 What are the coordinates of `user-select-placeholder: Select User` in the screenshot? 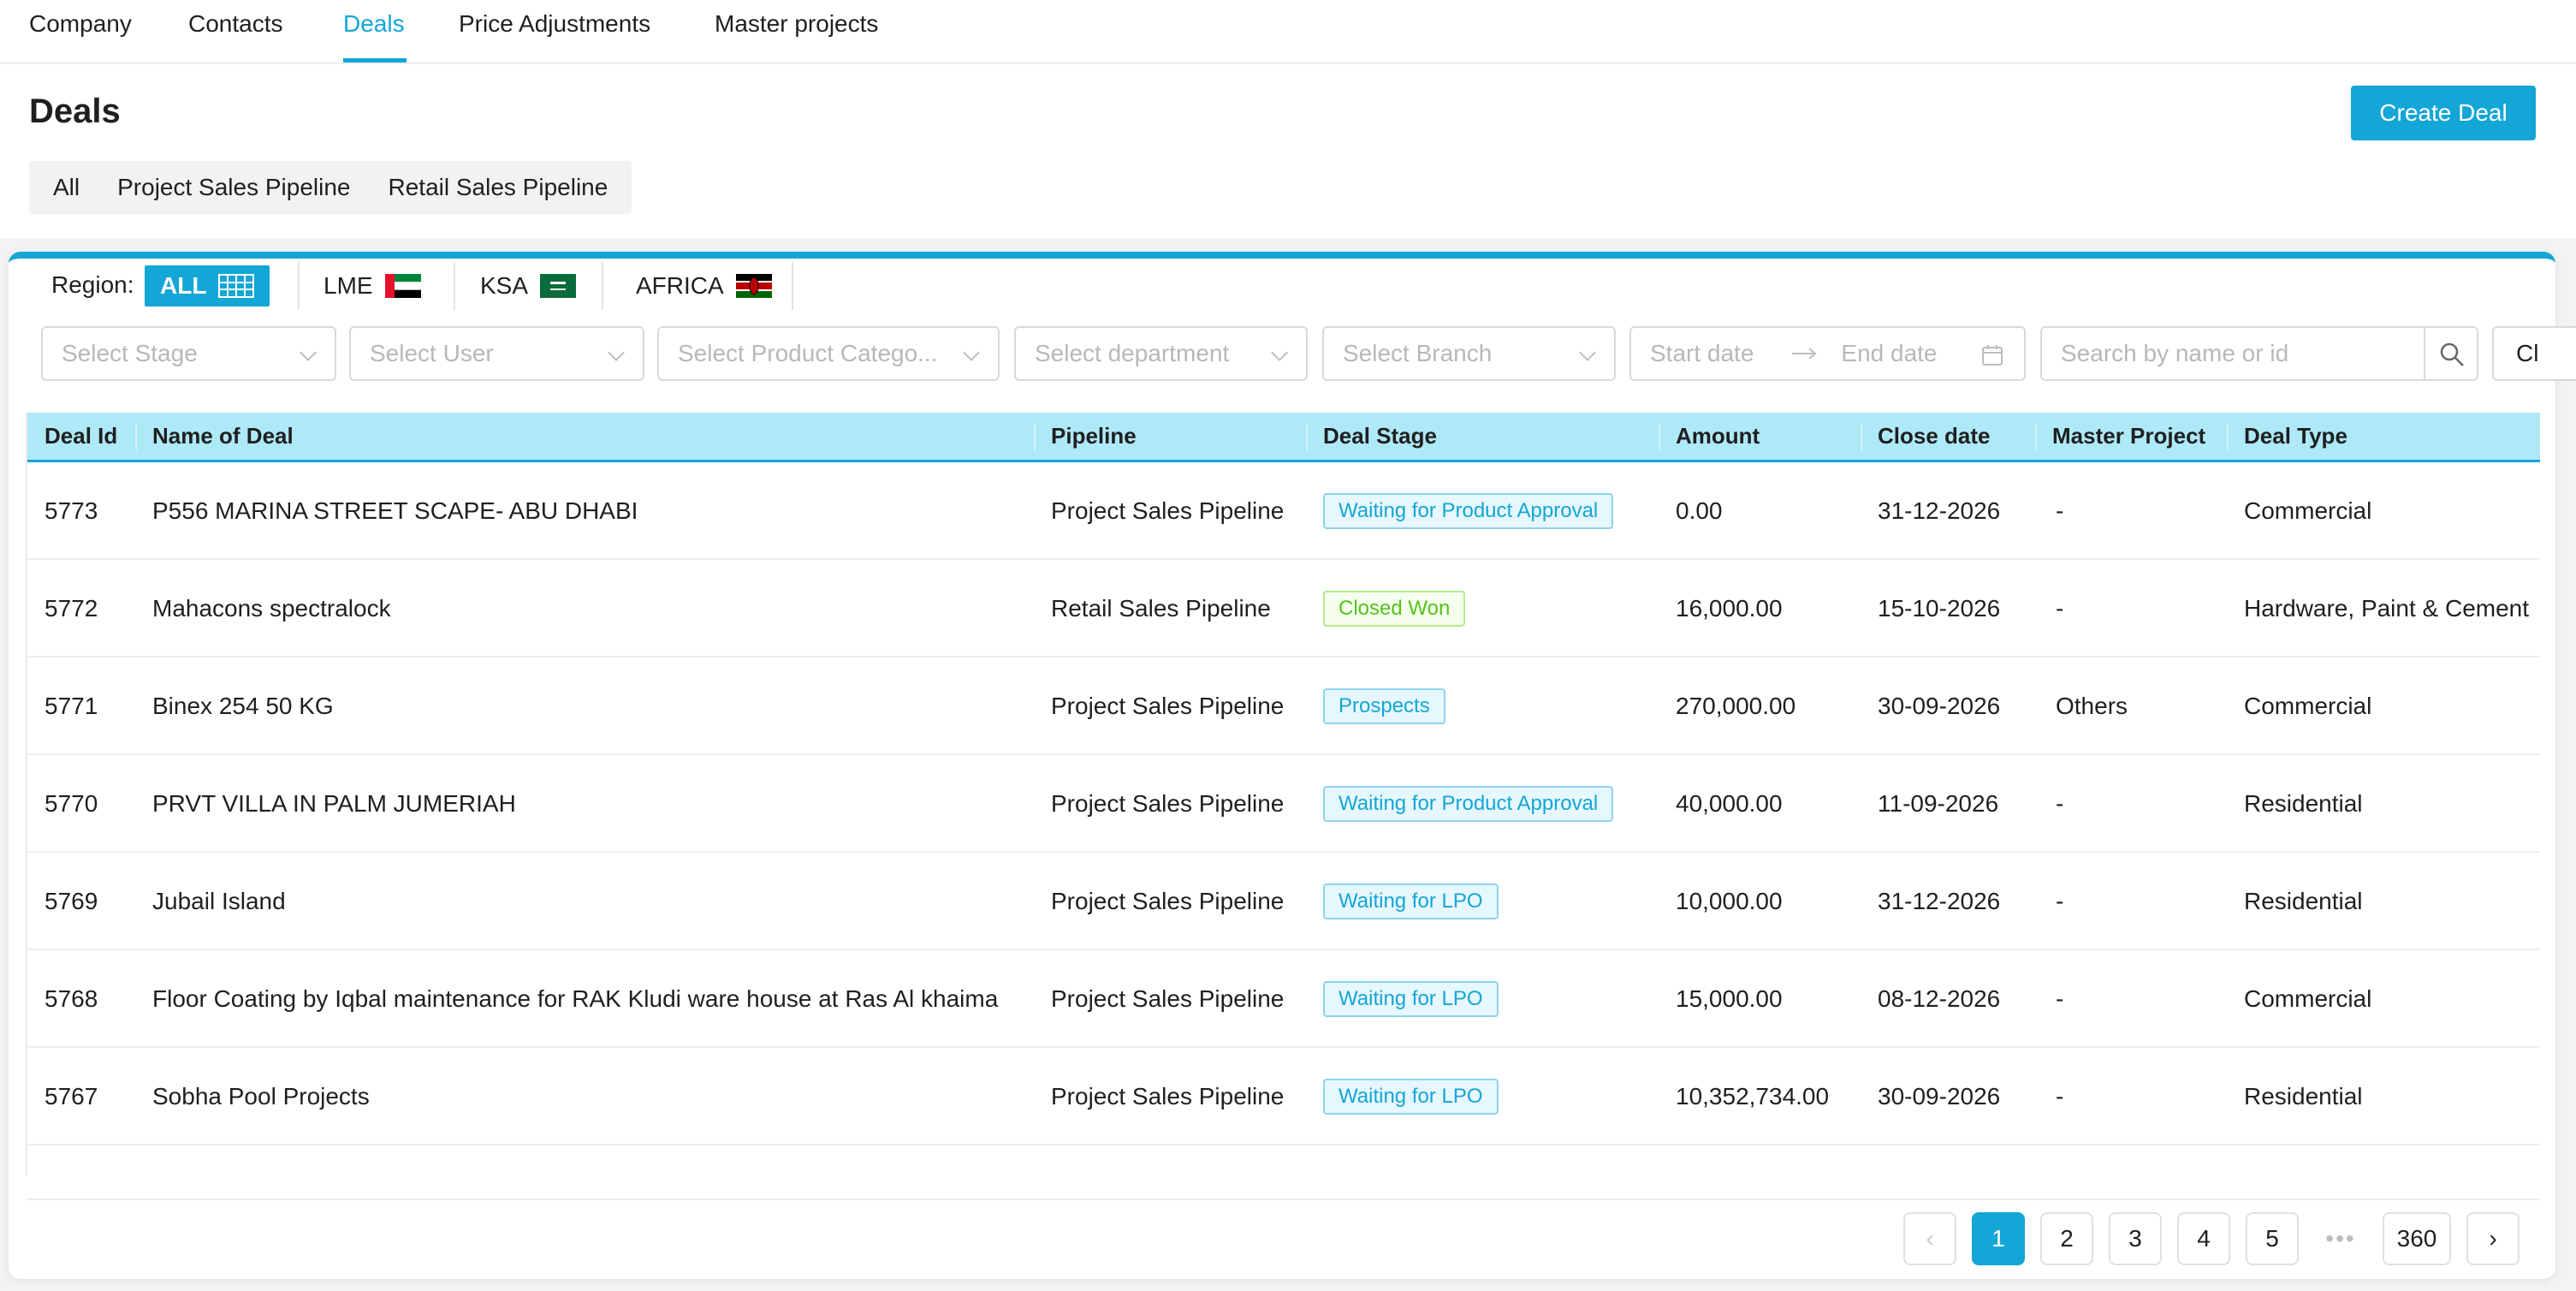 It's located at (432, 353).